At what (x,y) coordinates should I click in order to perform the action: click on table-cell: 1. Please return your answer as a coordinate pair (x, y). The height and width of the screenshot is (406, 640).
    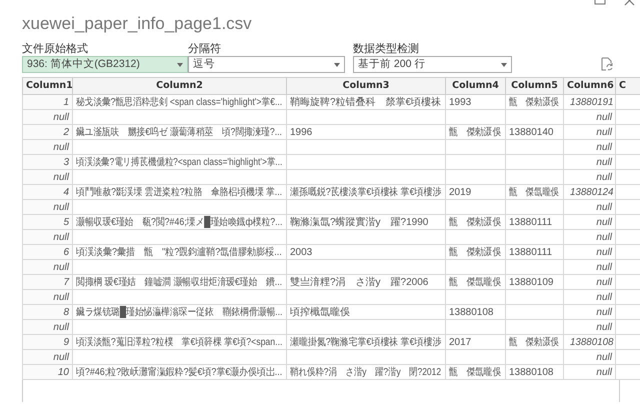
    Looking at the image, I should click on (47, 102).